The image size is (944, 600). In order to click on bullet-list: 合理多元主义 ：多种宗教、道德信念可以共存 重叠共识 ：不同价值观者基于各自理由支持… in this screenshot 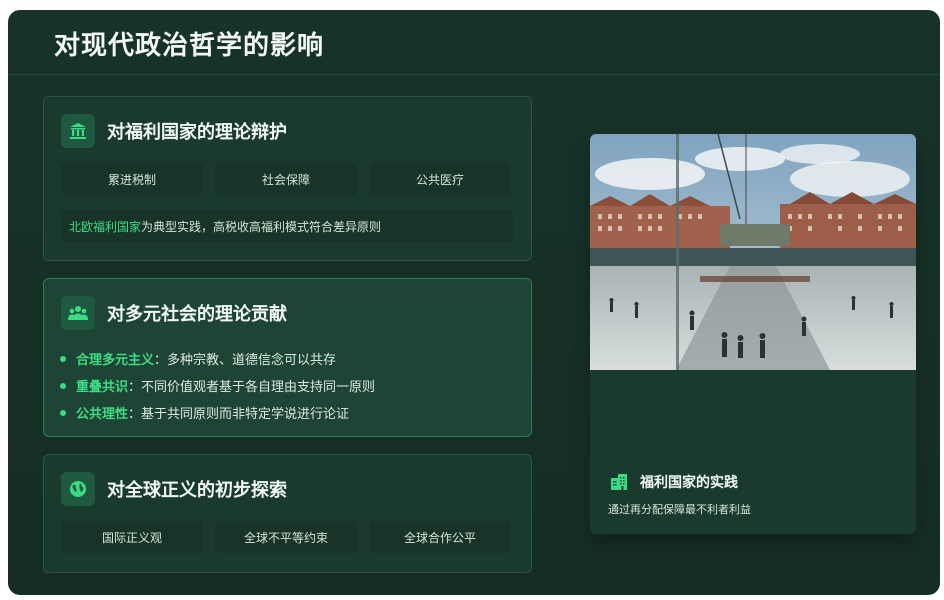, I will do `click(217, 385)`.